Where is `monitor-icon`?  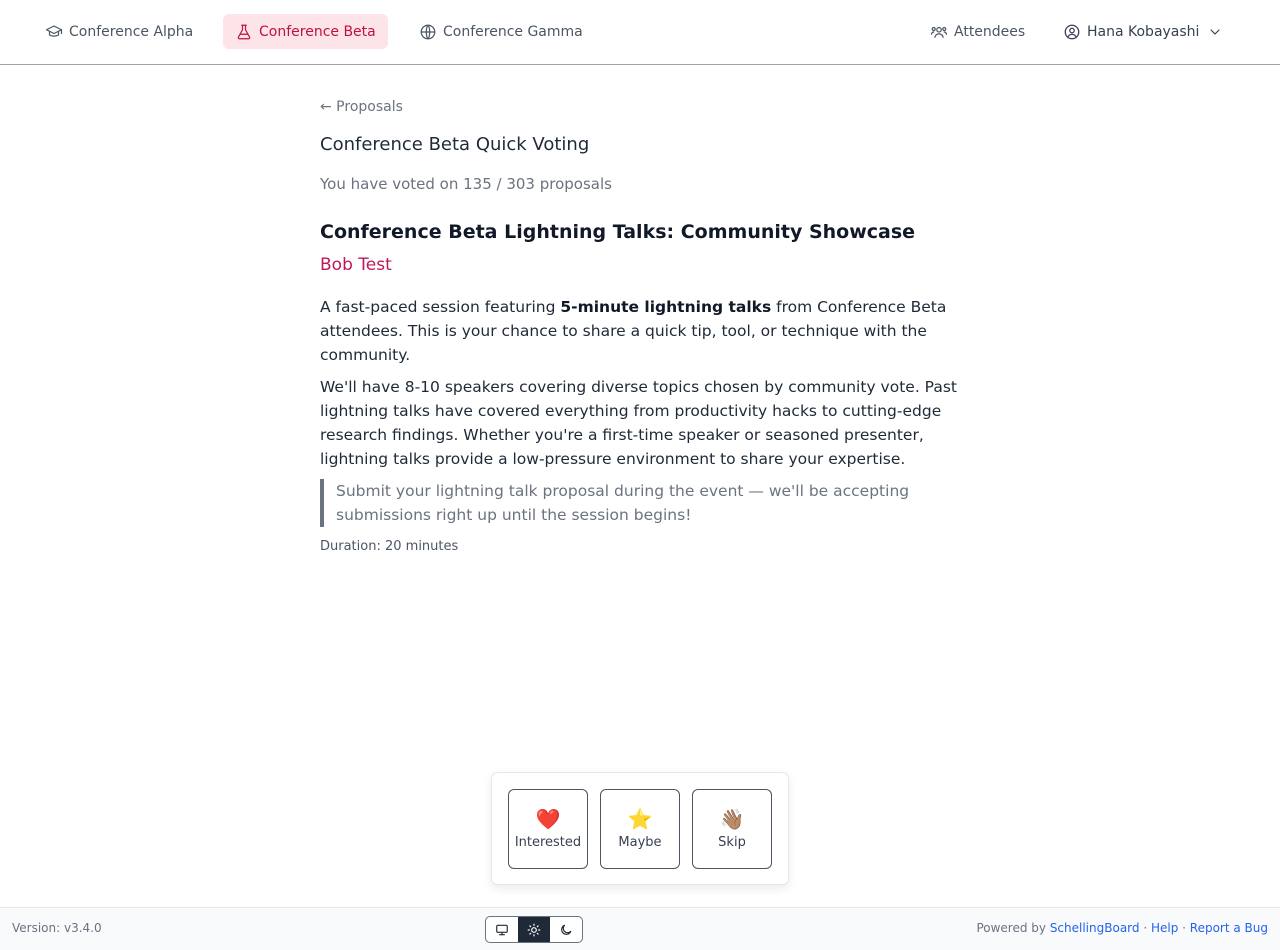 monitor-icon is located at coordinates (502, 929).